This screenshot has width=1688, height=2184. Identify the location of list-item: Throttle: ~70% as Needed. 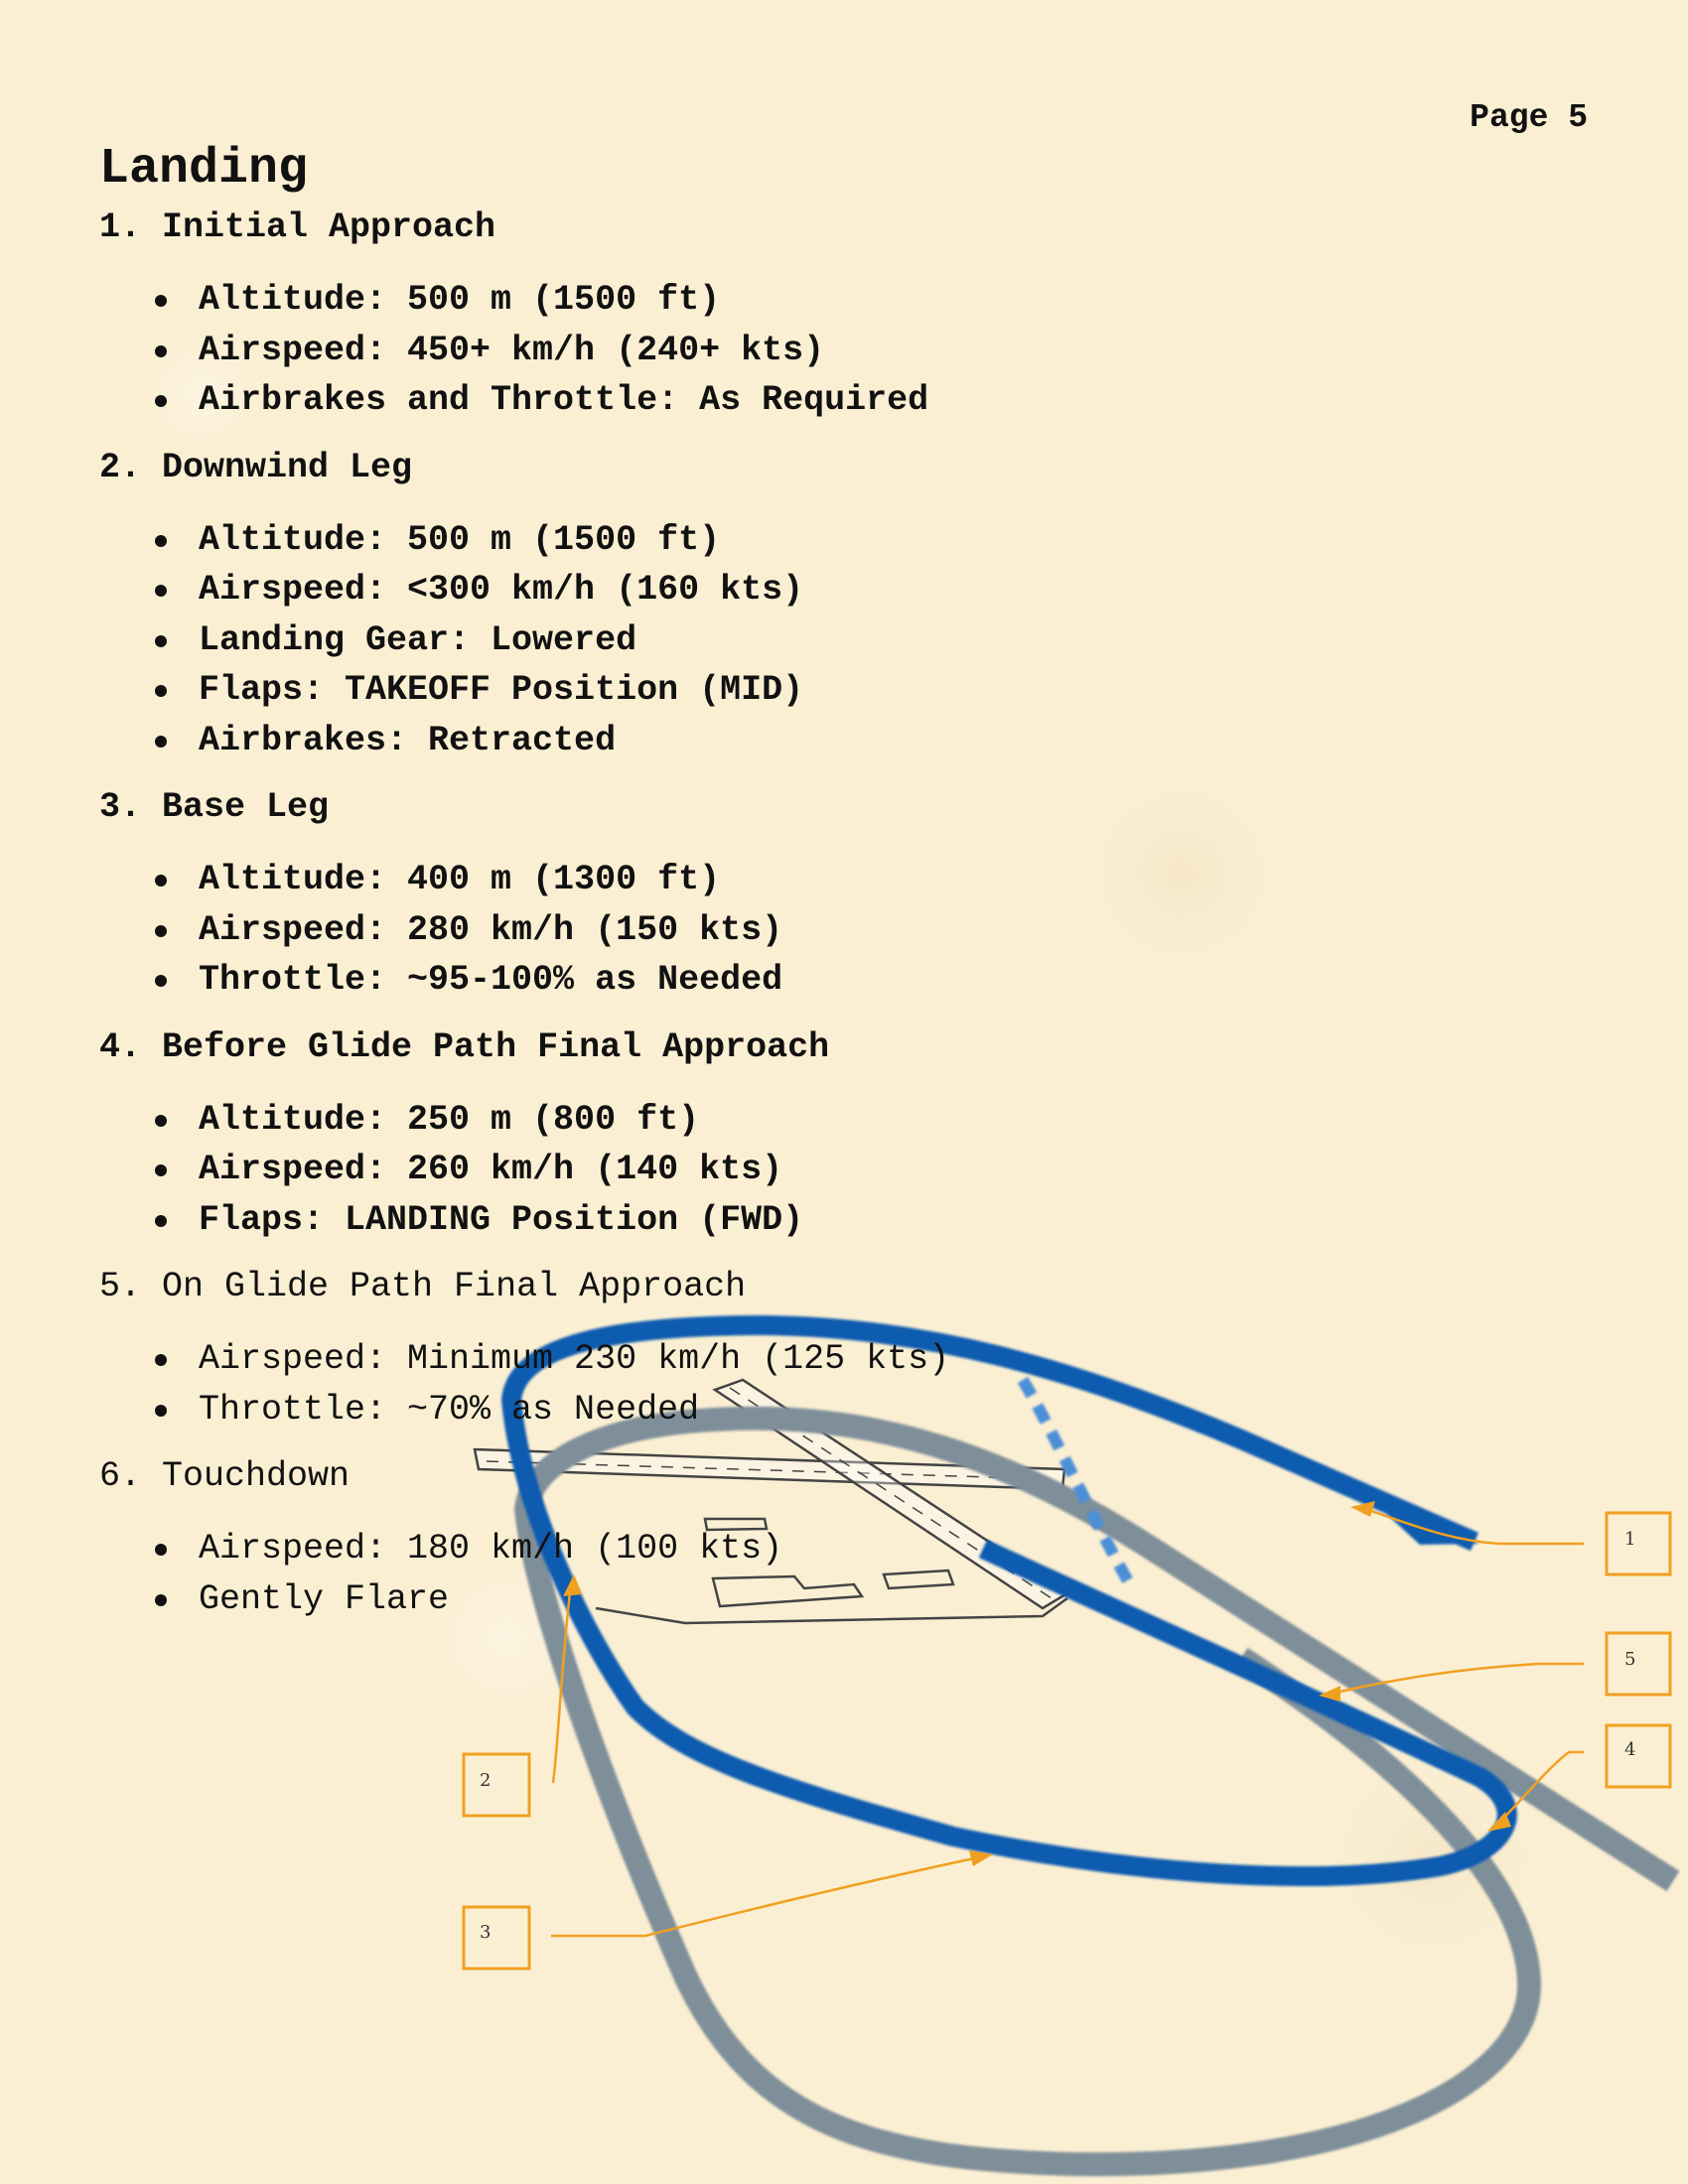
(670, 1410).